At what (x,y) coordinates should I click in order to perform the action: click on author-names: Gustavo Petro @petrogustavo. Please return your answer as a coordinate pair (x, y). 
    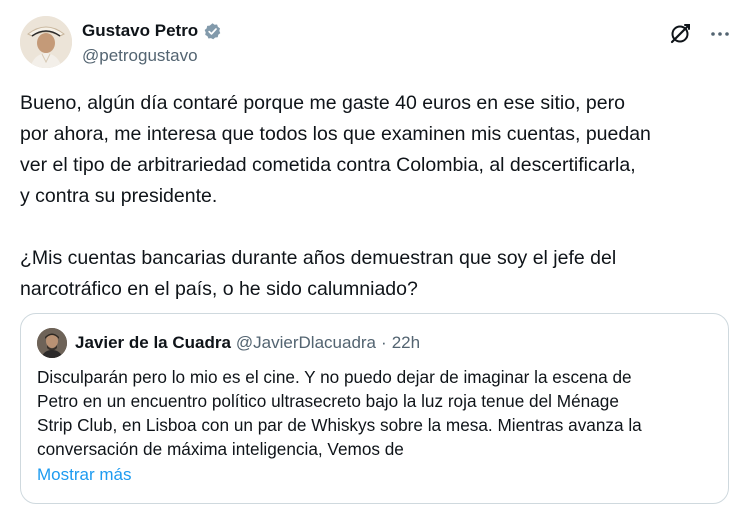
    Looking at the image, I should click on (152, 43).